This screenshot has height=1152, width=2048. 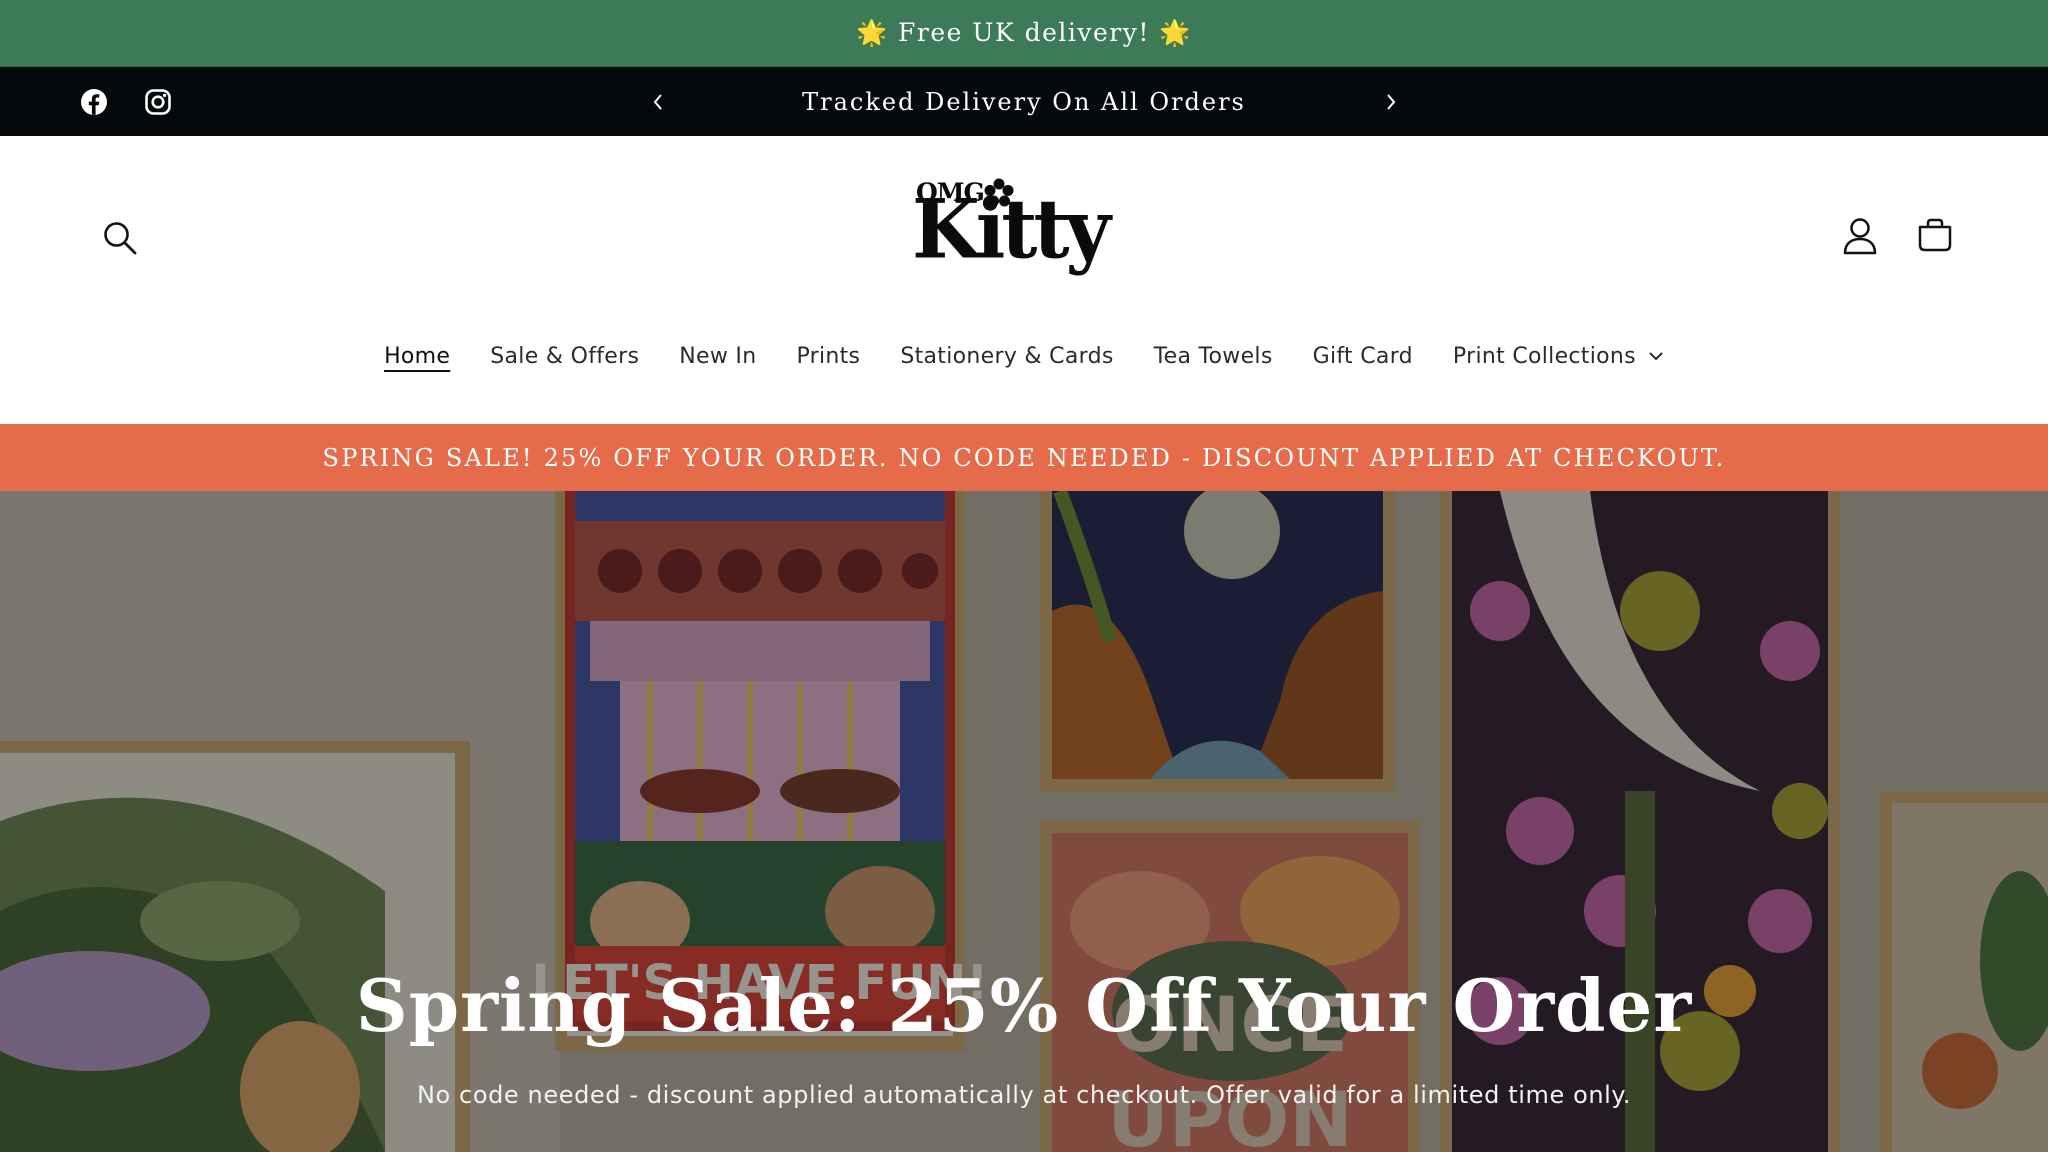 What do you see at coordinates (158, 101) in the screenshot?
I see `instagram-icon` at bounding box center [158, 101].